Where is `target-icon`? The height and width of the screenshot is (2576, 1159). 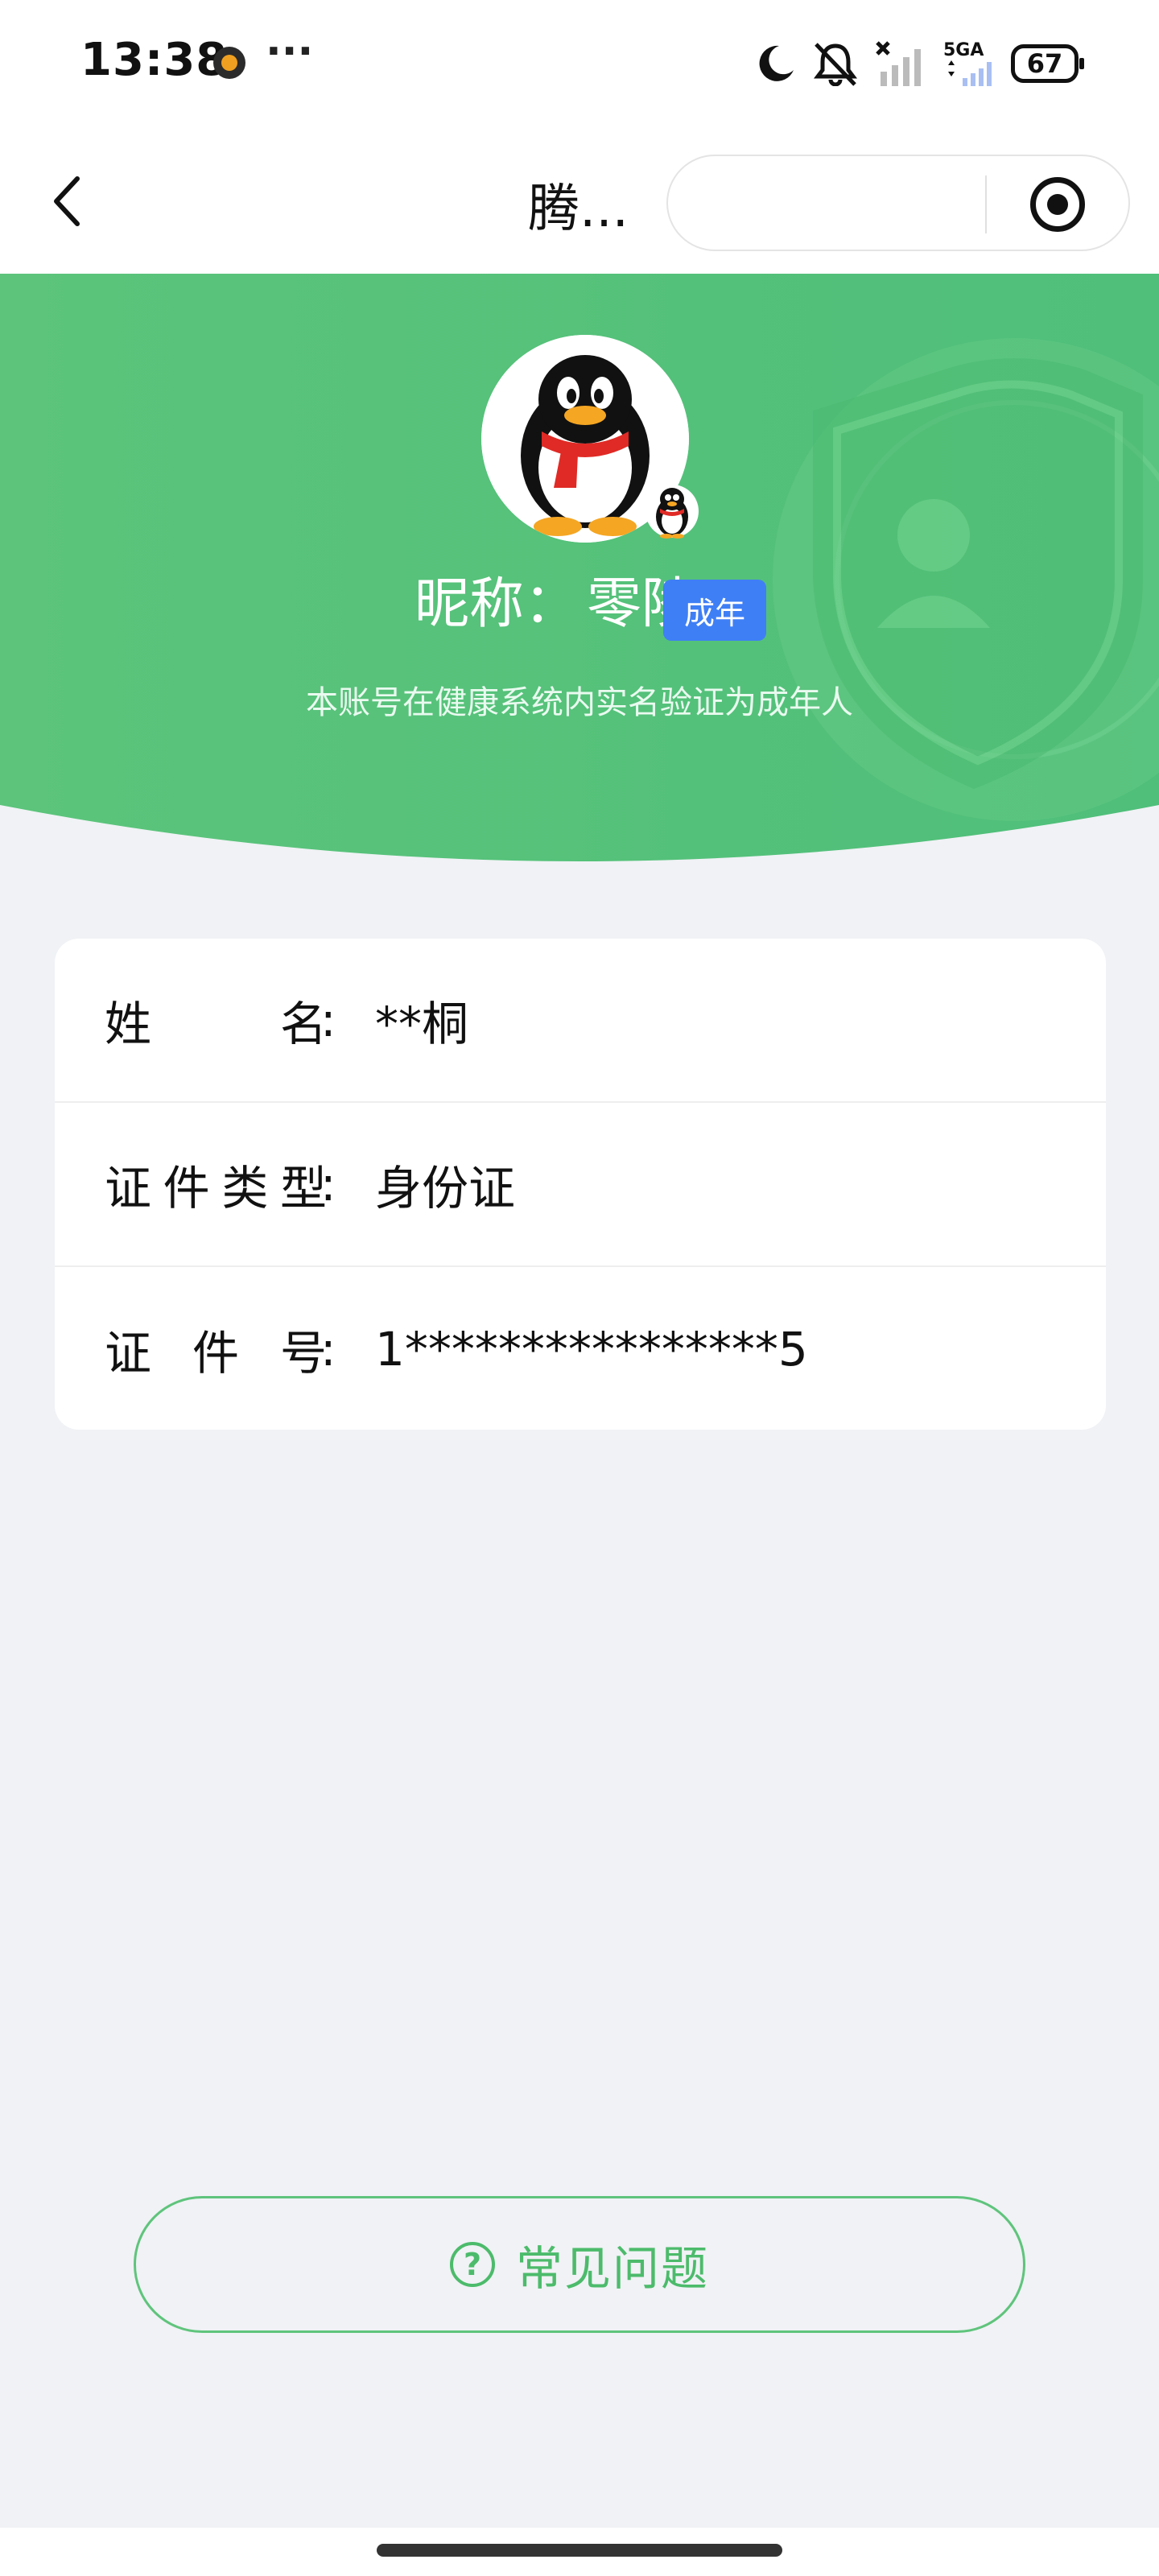 target-icon is located at coordinates (1057, 204).